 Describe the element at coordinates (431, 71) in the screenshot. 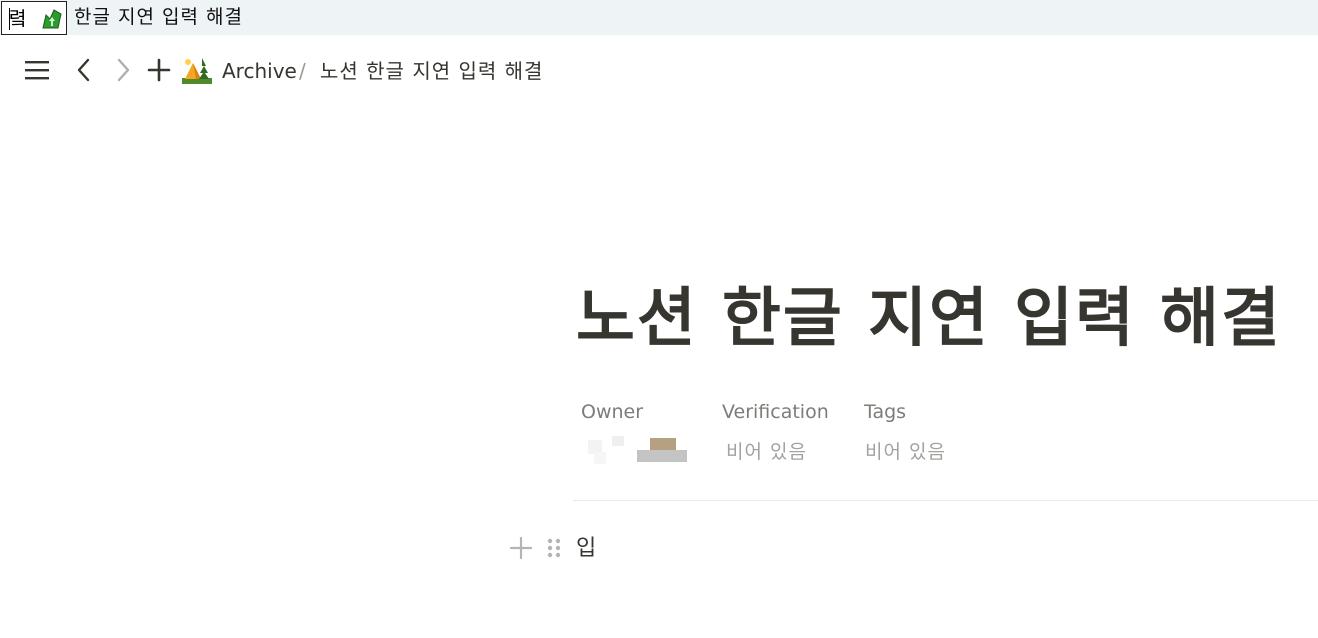

I see `breadcrumb-current: 노션 한글 지연 입력 해결` at that location.